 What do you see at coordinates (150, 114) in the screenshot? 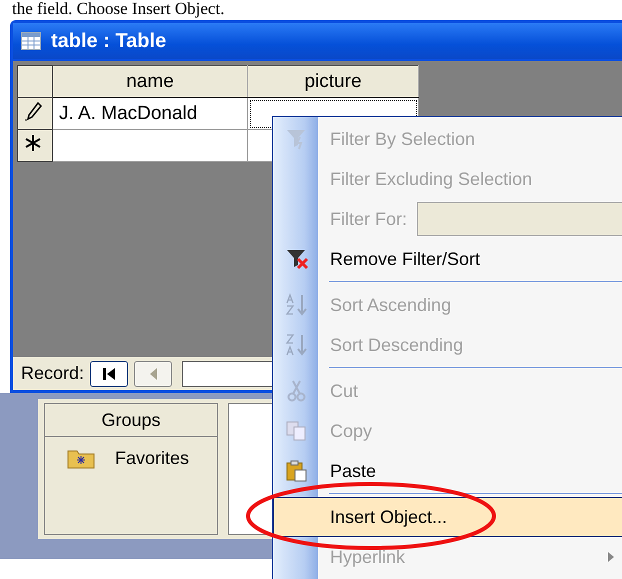
I see `table-cell: J. A. MacDonald` at bounding box center [150, 114].